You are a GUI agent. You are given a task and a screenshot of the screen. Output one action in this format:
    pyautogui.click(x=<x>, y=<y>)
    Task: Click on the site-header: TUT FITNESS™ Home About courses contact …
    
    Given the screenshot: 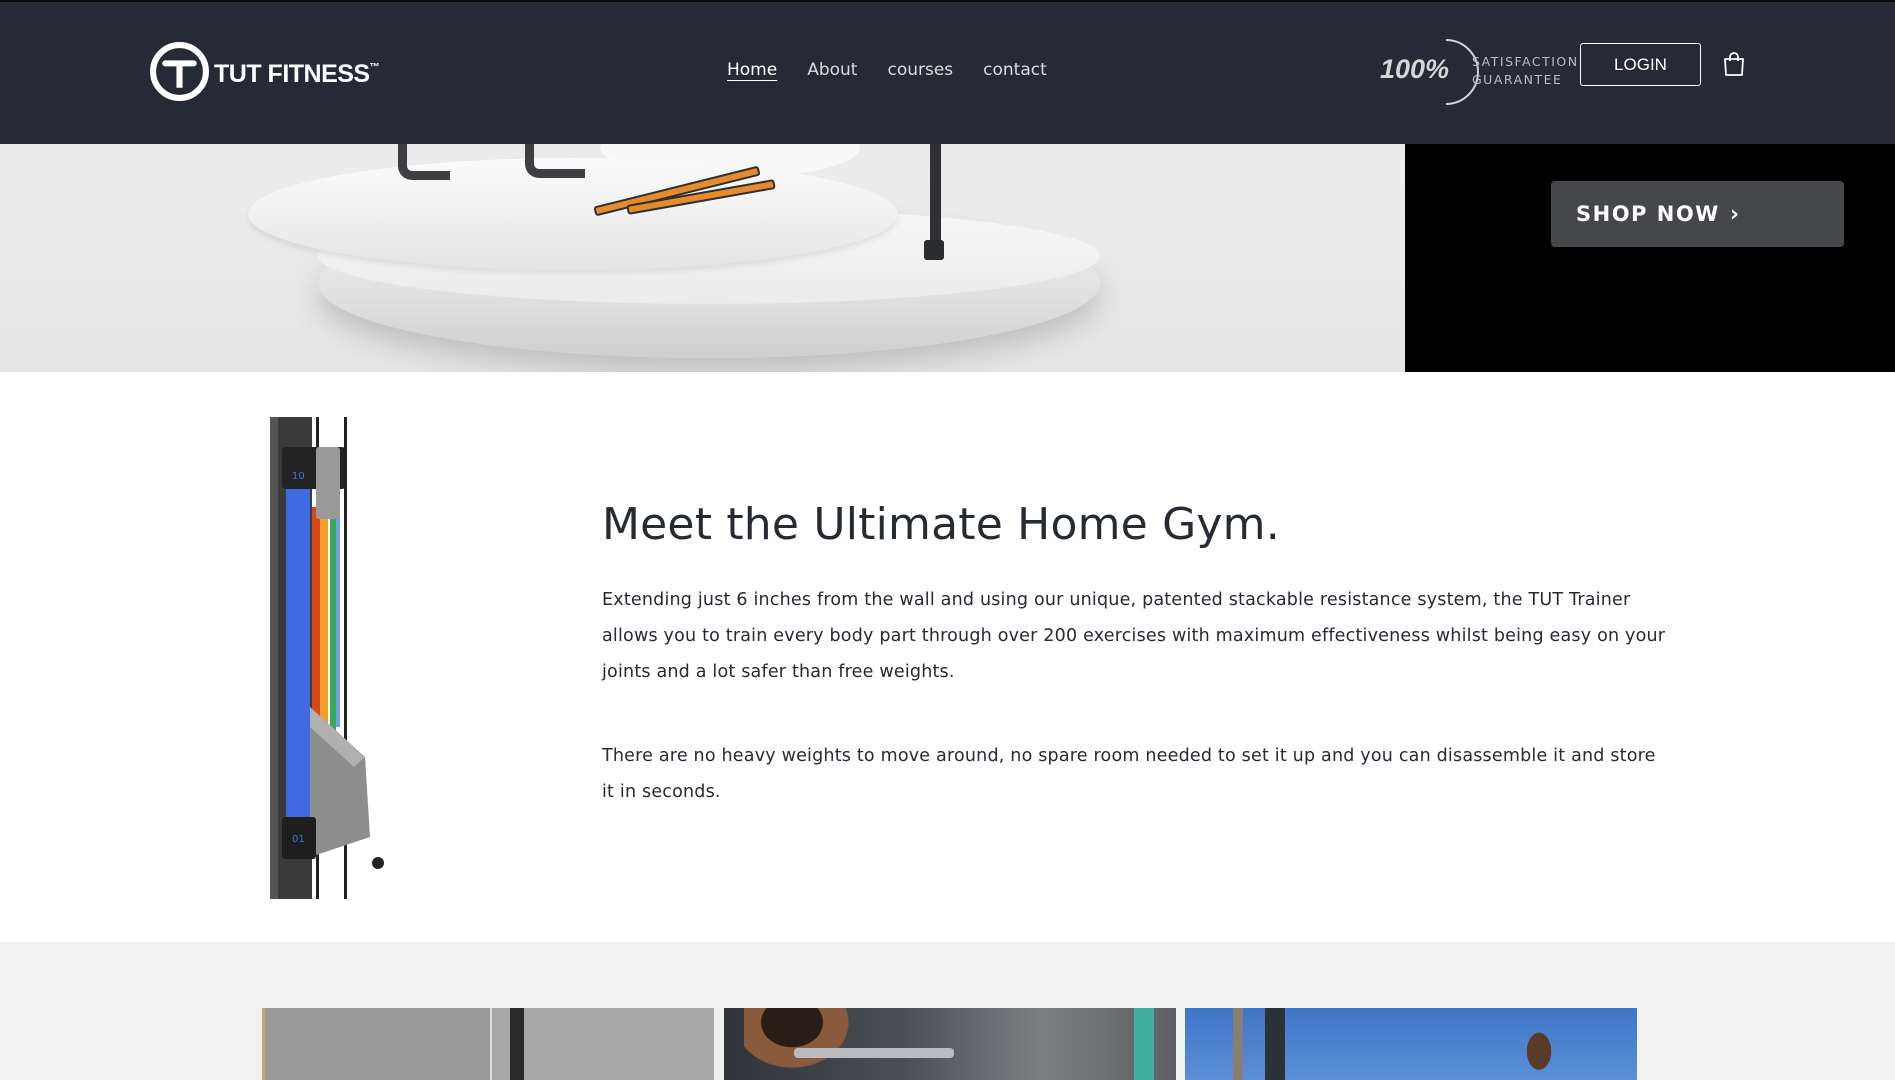 What is the action you would take?
    pyautogui.click(x=947, y=72)
    